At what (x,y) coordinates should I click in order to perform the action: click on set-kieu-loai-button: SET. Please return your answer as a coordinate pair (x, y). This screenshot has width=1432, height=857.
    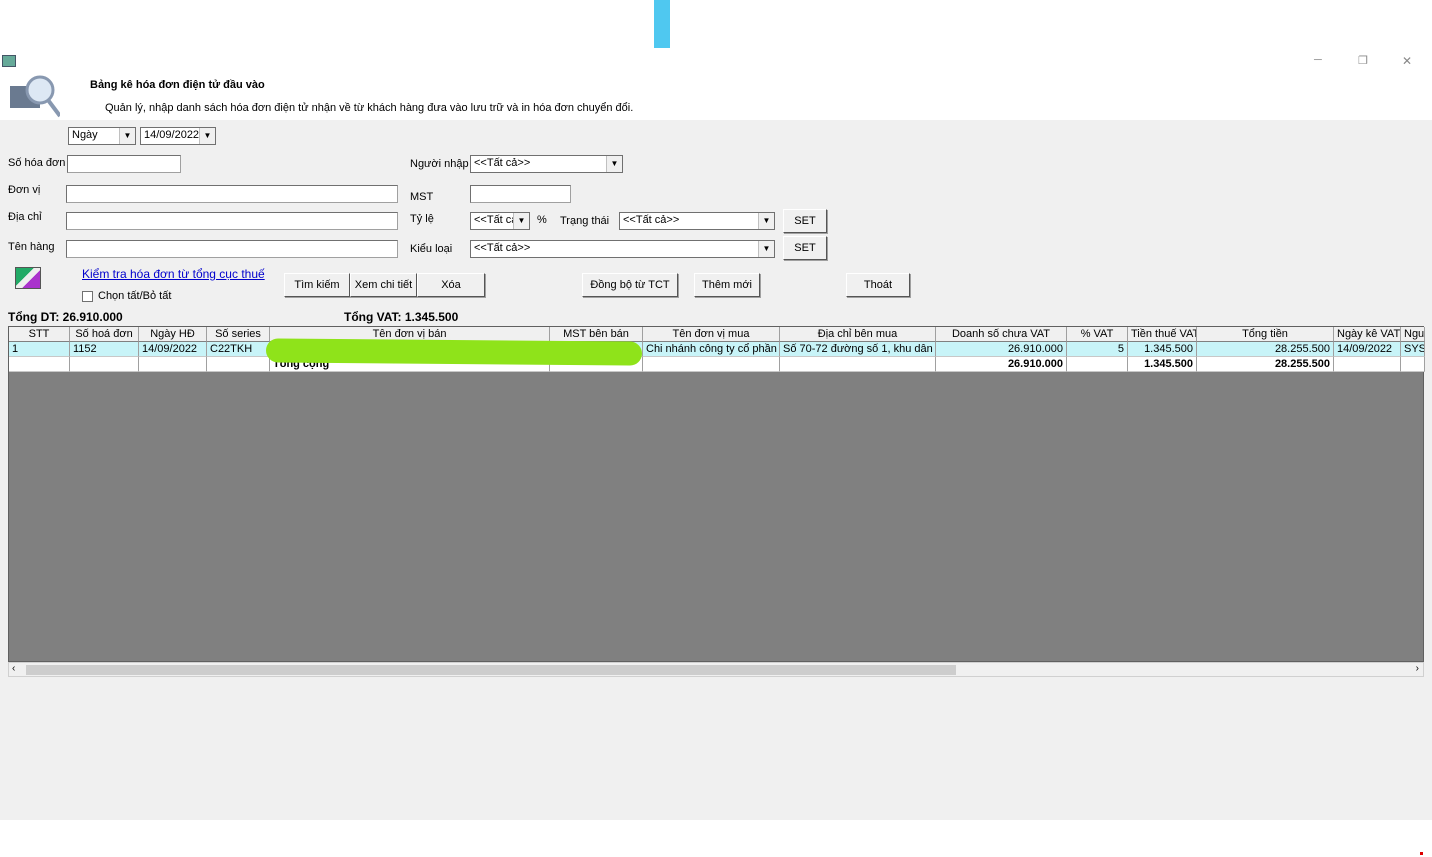
    Looking at the image, I should click on (805, 248).